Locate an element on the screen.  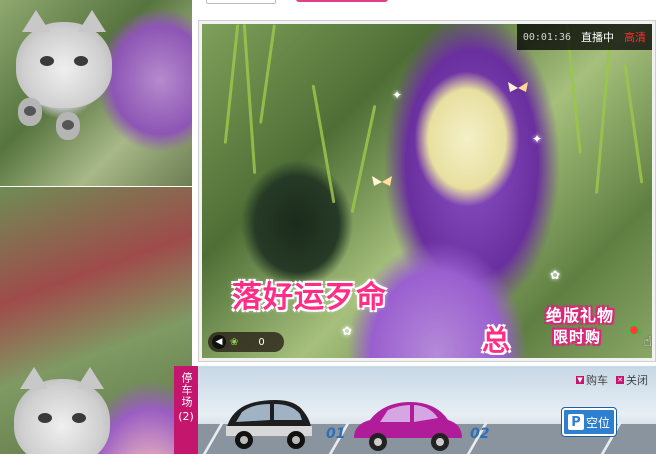
parked-car-smart is located at coordinates (269, 423).